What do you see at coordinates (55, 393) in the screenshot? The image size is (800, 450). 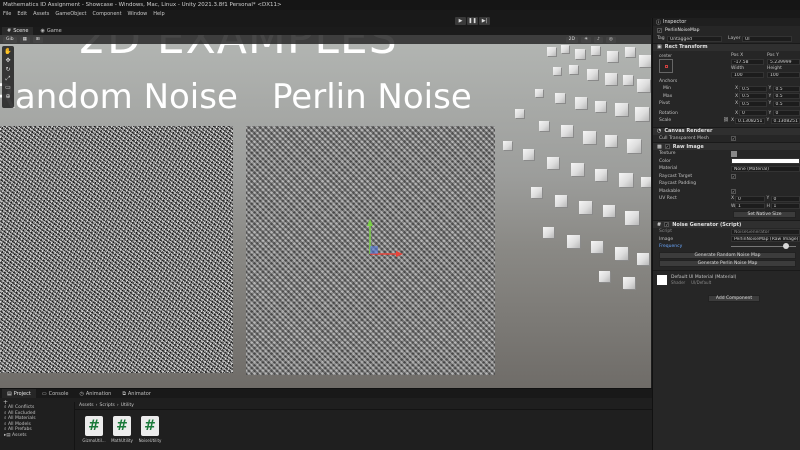 I see `tab-console: ▭ Console` at bounding box center [55, 393].